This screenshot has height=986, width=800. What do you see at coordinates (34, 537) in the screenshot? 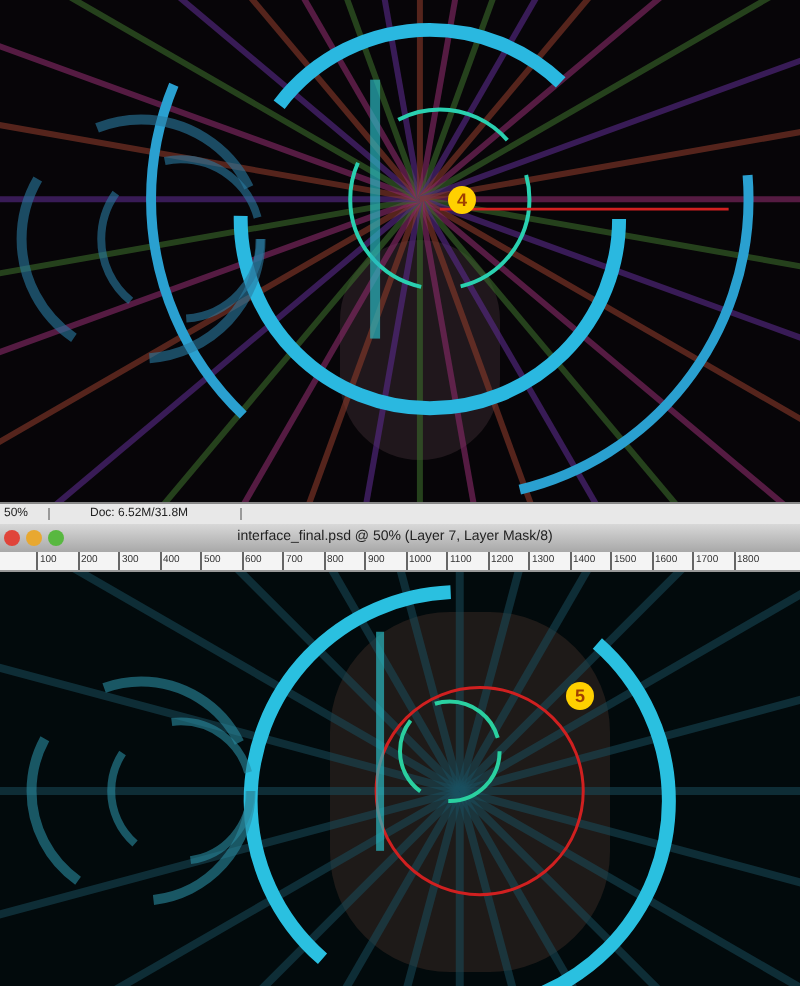
I see `minimize-button` at bounding box center [34, 537].